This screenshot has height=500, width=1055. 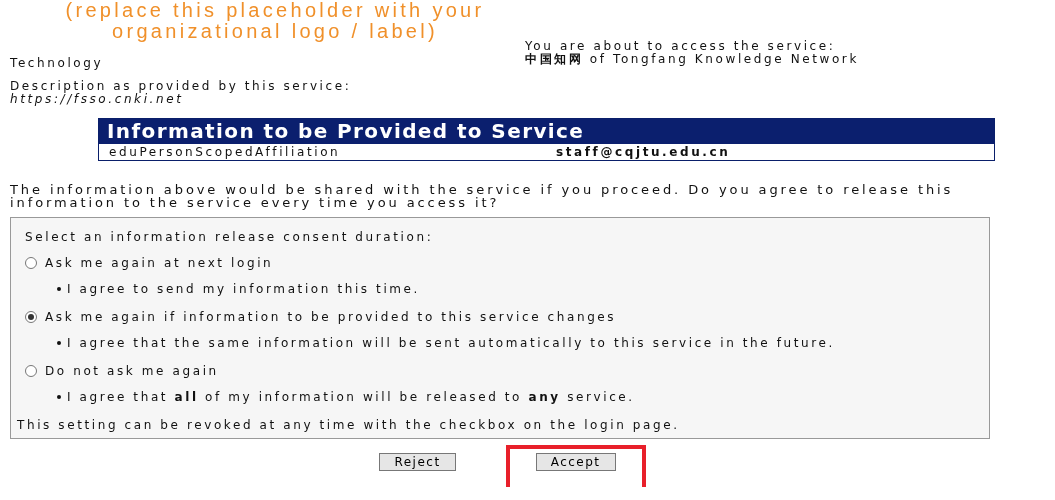 I want to click on service-name: 中国知网 of Tongfang Knowledge Network, so click(x=692, y=59).